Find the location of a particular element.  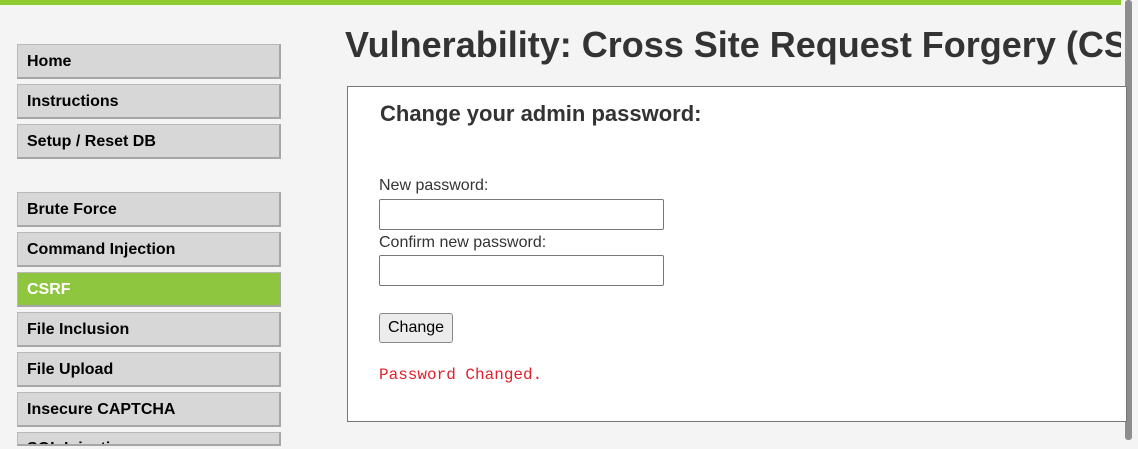

confirm-password-label: Confirm new password: is located at coordinates (463, 242).